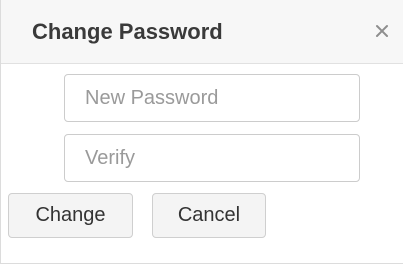  What do you see at coordinates (127, 31) in the screenshot?
I see `dialog-title: Change Password` at bounding box center [127, 31].